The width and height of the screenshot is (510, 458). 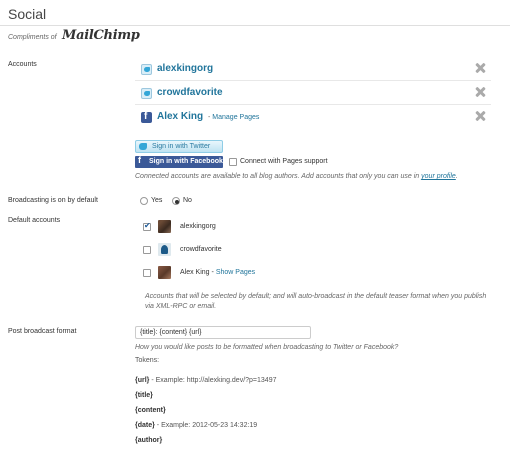 I want to click on sign-in-facebook-button: f Sign in with Facebook, so click(x=179, y=161).